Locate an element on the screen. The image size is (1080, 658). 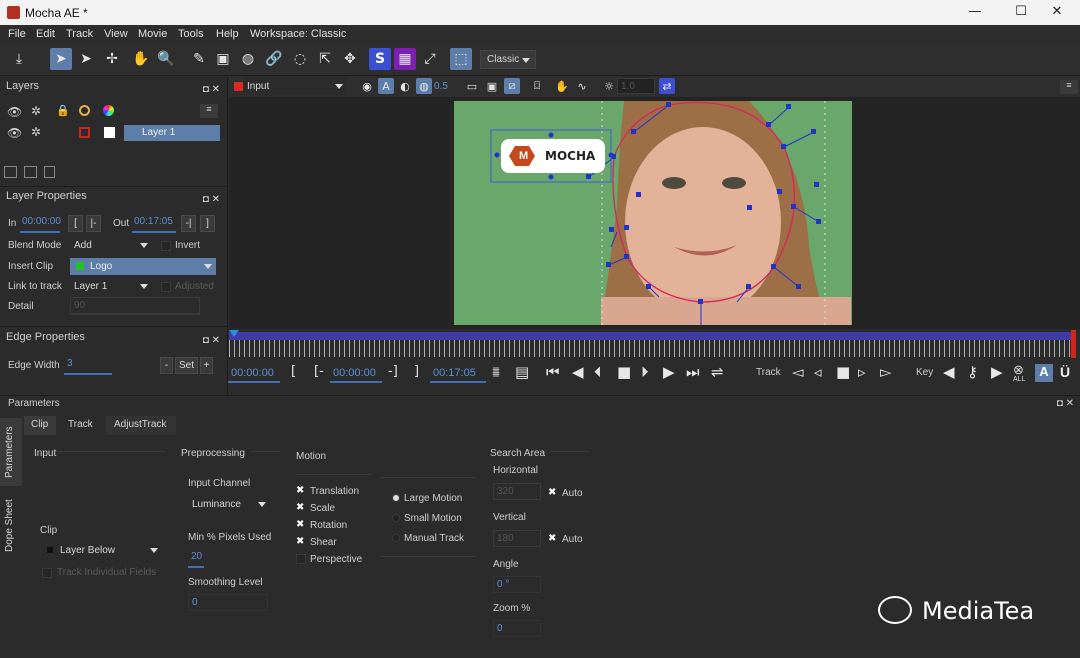
menu-movie: Movie is located at coordinates (152, 34).